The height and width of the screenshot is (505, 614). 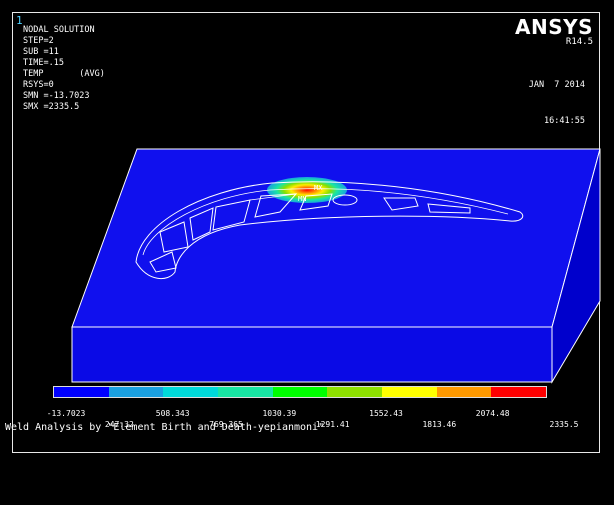 I want to click on legend-color-bar, so click(x=300, y=392).